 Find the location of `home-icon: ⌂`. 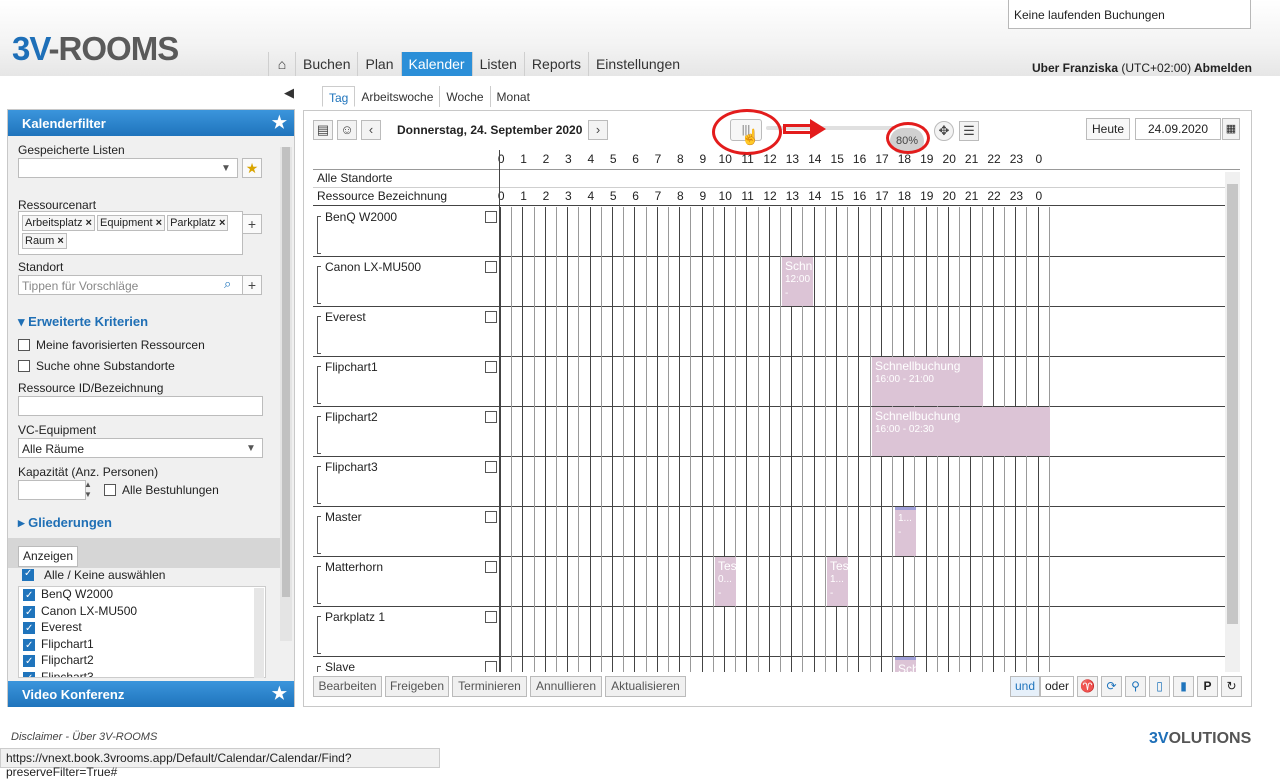

home-icon: ⌂ is located at coordinates (281, 64).